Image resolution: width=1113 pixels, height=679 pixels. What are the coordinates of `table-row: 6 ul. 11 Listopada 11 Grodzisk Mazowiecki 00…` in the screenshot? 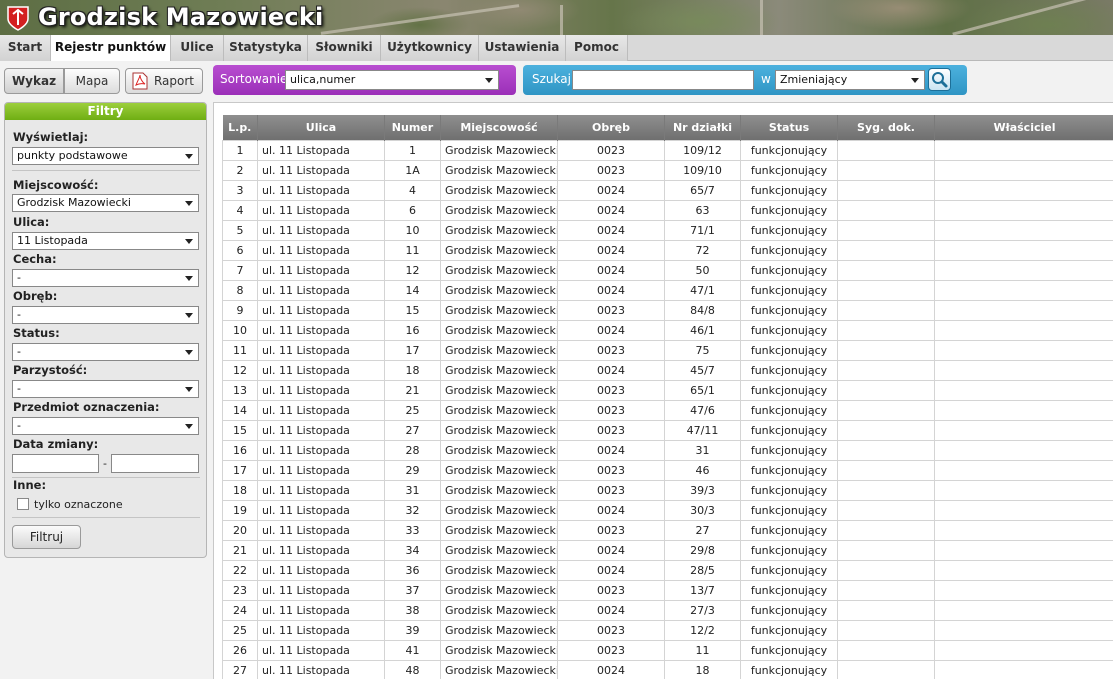 It's located at (667, 250).